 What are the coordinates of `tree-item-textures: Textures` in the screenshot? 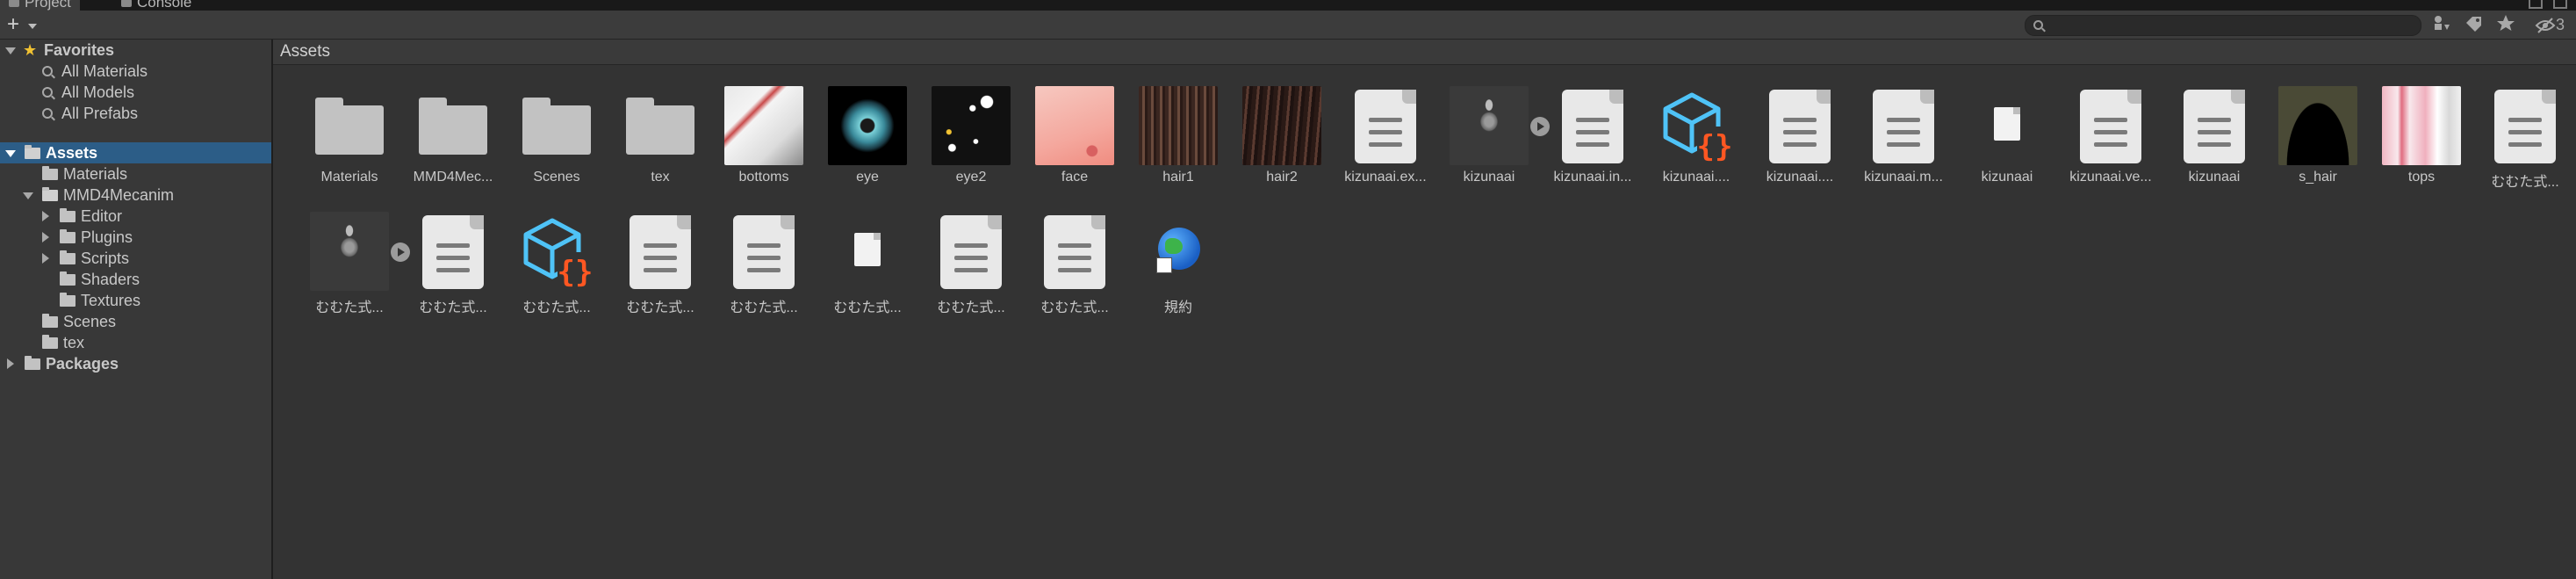 It's located at (135, 300).